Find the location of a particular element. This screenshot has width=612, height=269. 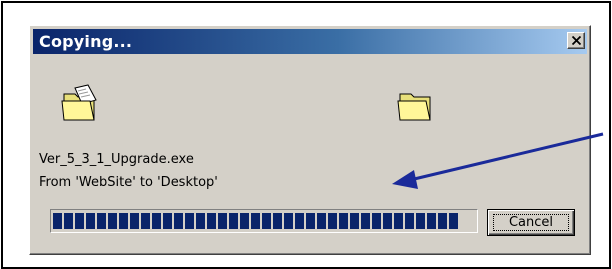

progress-bar-fill is located at coordinates (256, 221).